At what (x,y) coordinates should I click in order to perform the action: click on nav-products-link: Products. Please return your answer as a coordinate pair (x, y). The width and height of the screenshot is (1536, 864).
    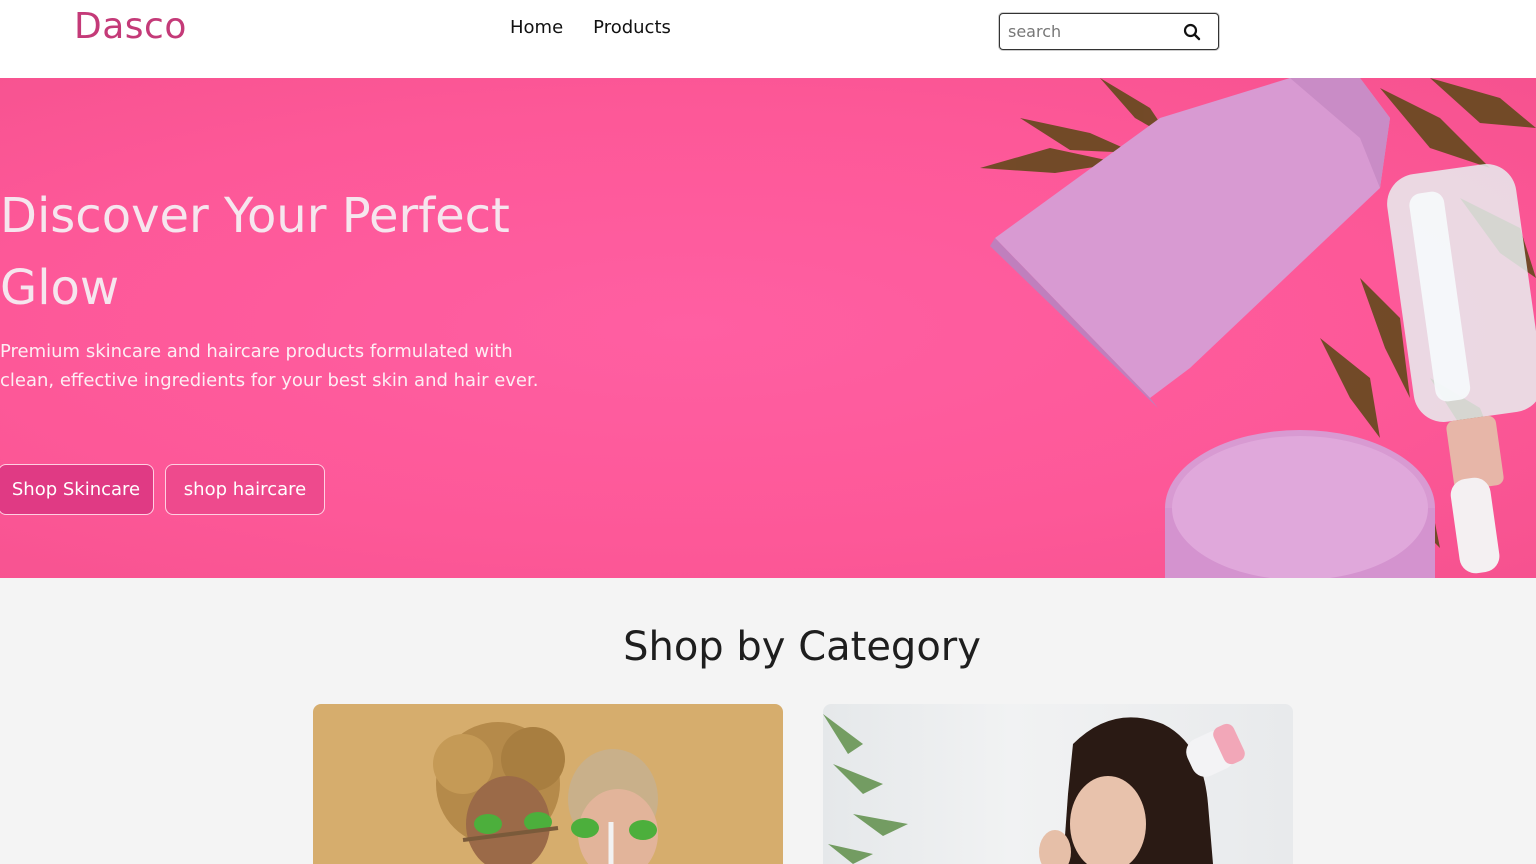
    Looking at the image, I should click on (632, 27).